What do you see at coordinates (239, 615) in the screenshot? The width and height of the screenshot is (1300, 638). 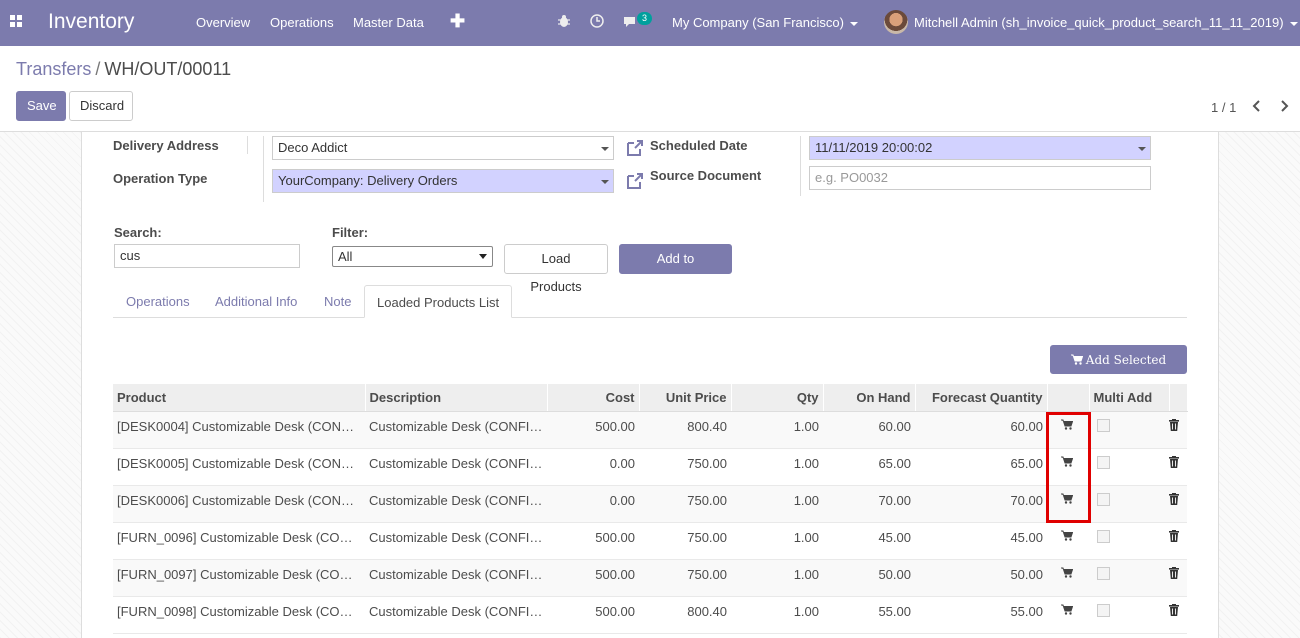 I see `cell-product: [FURN_0098] Customizable Desk (CONFIG)` at bounding box center [239, 615].